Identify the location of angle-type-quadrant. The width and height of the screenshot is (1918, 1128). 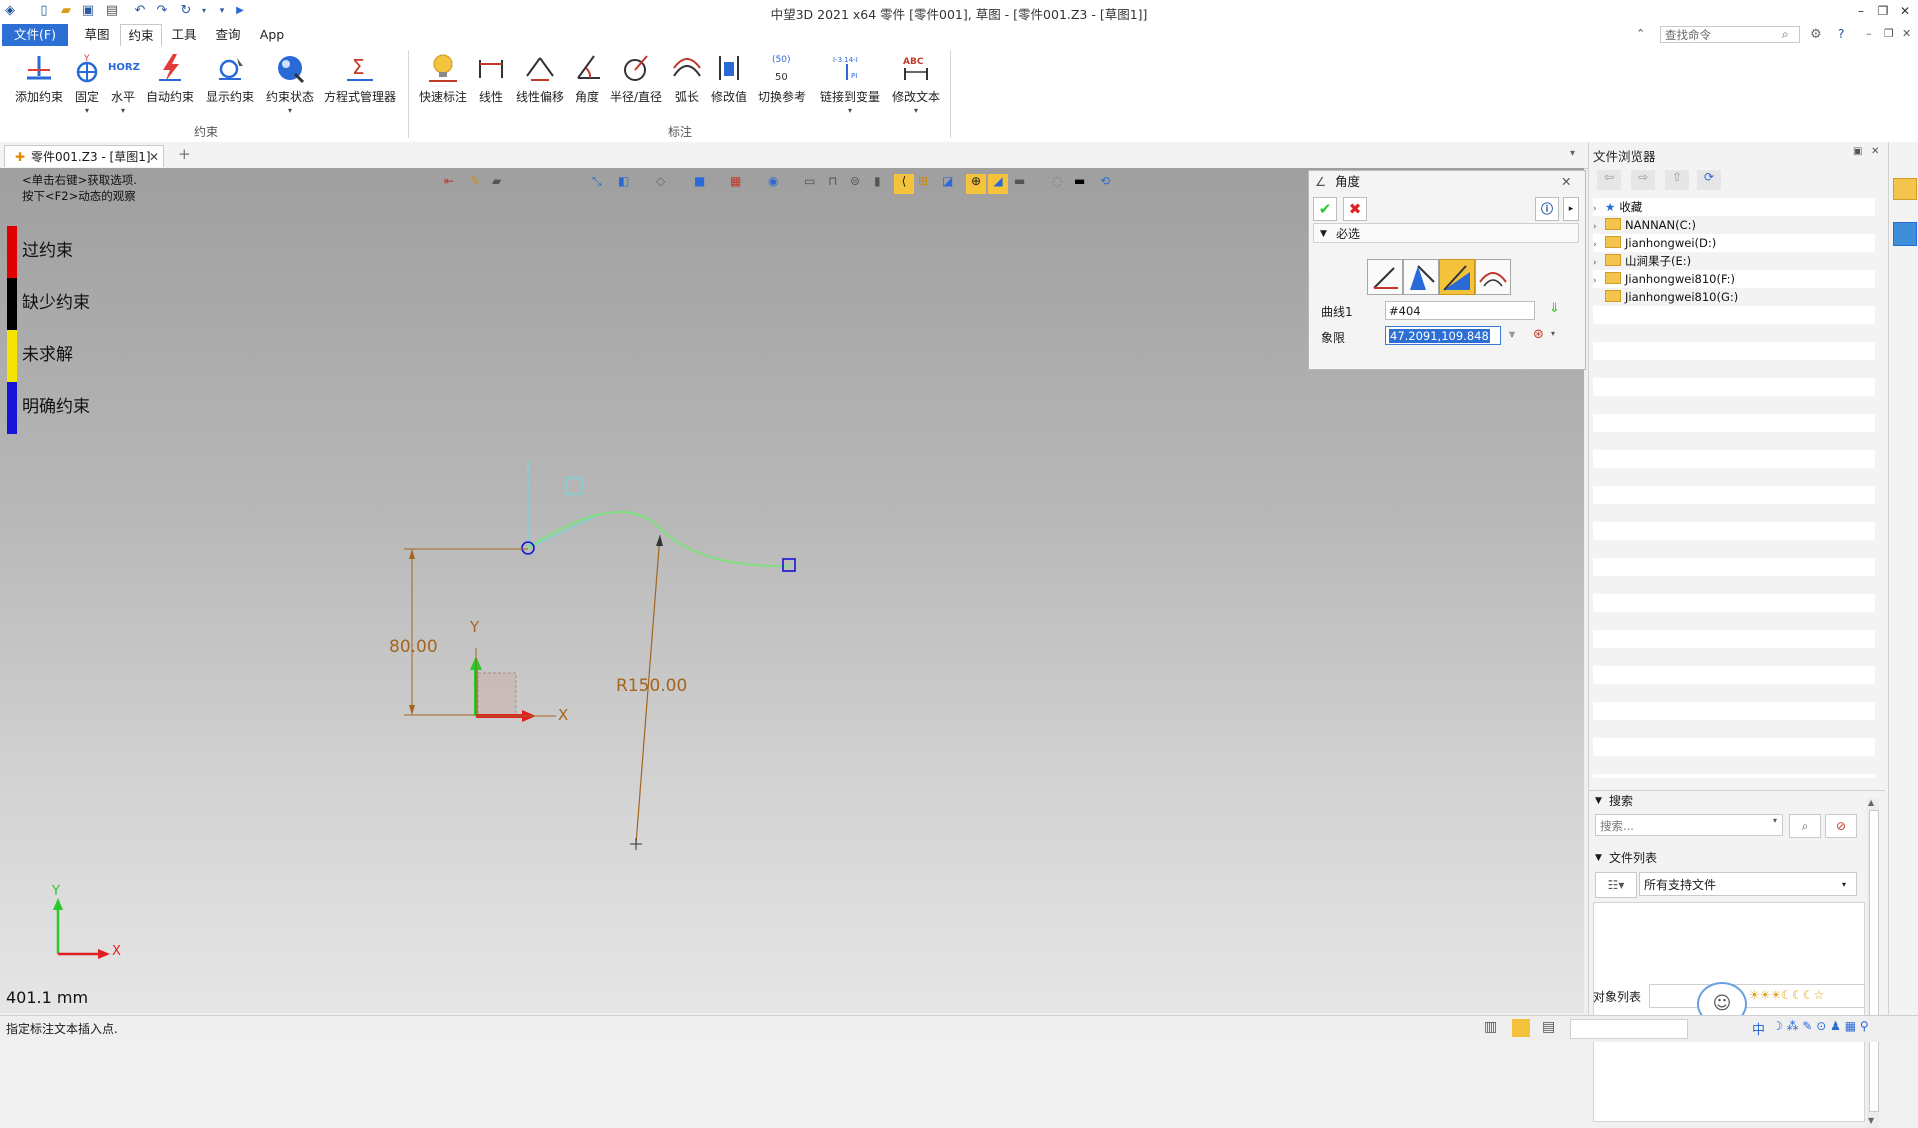
(1457, 277).